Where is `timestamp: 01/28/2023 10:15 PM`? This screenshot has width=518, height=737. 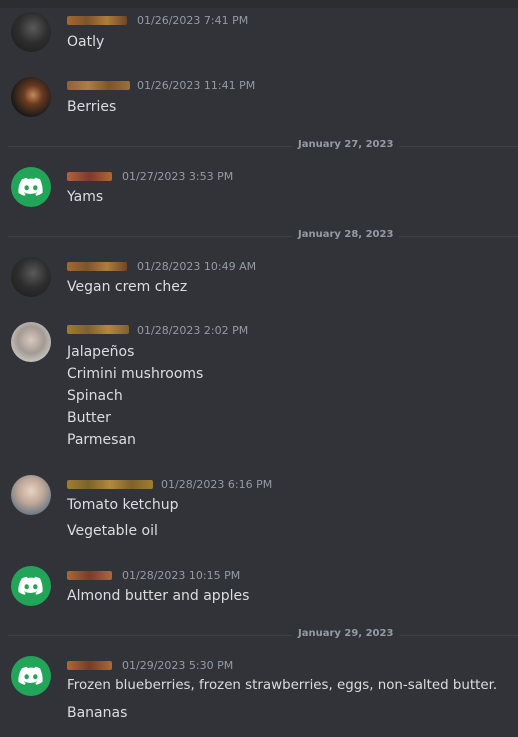
timestamp: 01/28/2023 10:15 PM is located at coordinates (181, 575).